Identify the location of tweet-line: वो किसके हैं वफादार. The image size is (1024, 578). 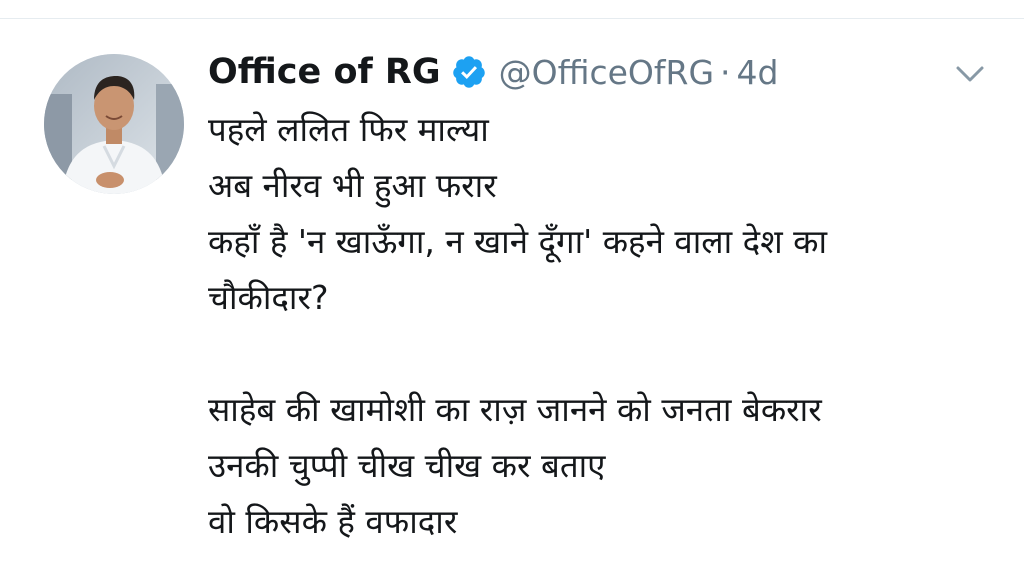
(333, 521).